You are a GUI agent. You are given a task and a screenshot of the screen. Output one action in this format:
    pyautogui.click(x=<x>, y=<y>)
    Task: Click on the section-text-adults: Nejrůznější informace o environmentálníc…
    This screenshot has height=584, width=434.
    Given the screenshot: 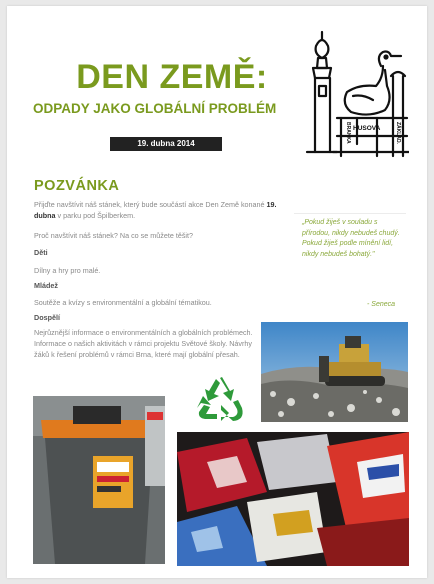 What is the action you would take?
    pyautogui.click(x=143, y=343)
    